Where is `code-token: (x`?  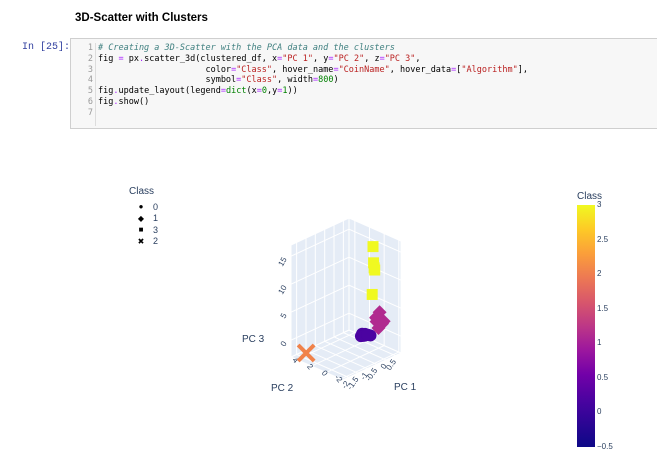 code-token: (x is located at coordinates (251, 91).